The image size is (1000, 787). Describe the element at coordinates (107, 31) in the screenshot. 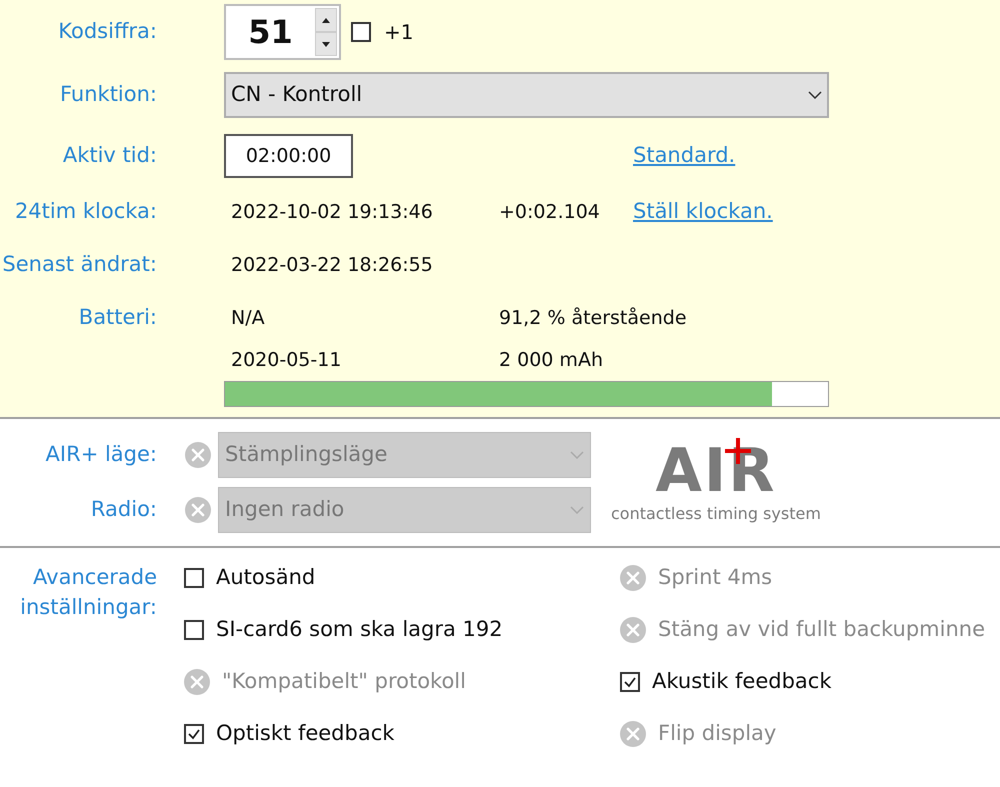

I see `field-label: Kodsiffra:` at that location.